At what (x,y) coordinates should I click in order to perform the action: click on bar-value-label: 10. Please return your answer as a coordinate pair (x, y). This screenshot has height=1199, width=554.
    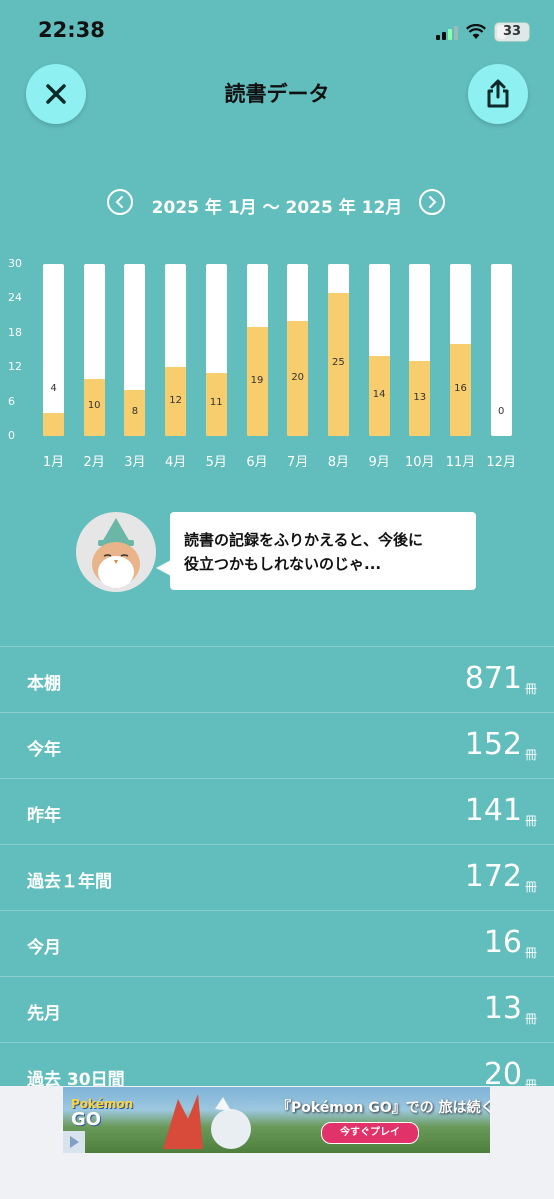
    Looking at the image, I should click on (94, 406).